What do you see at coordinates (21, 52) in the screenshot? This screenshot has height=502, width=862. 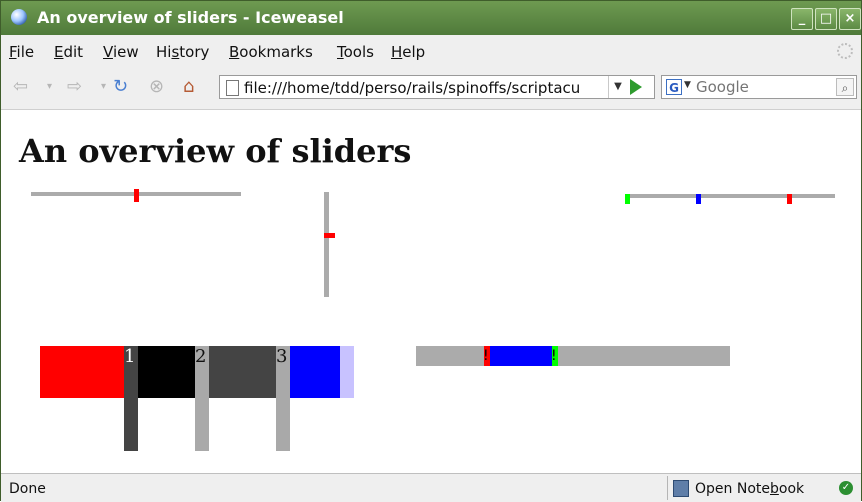 I see `menu-file: File` at bounding box center [21, 52].